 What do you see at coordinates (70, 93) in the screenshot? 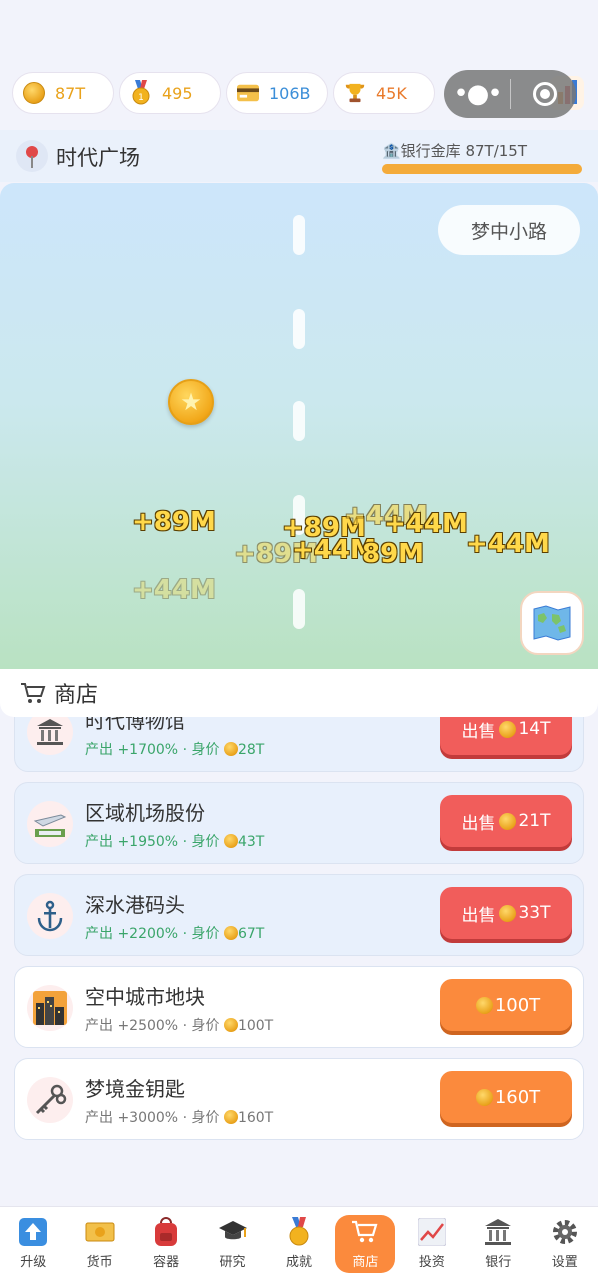
I see `coins-value: 87T` at bounding box center [70, 93].